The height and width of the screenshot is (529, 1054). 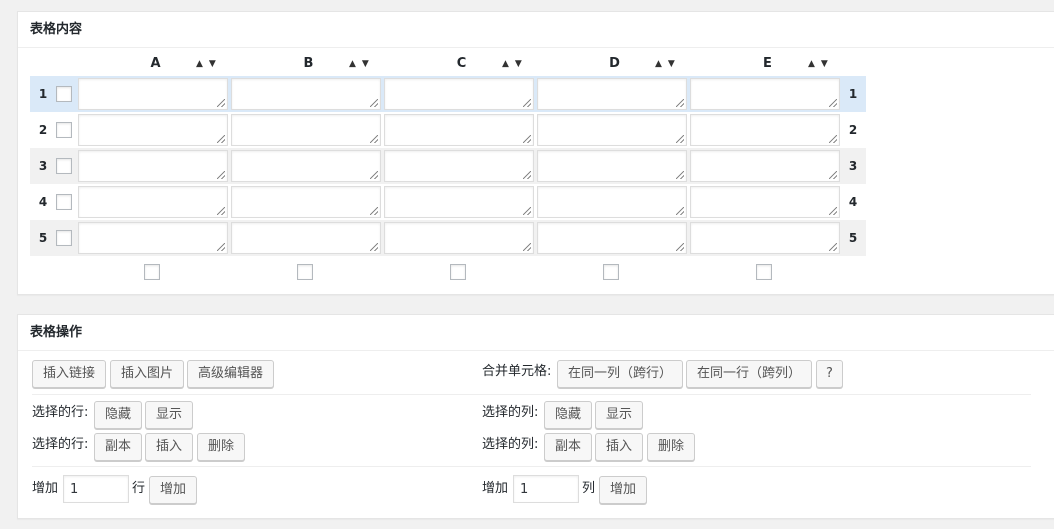 What do you see at coordinates (118, 415) in the screenshot?
I see `hide-rows-button: 隐藏` at bounding box center [118, 415].